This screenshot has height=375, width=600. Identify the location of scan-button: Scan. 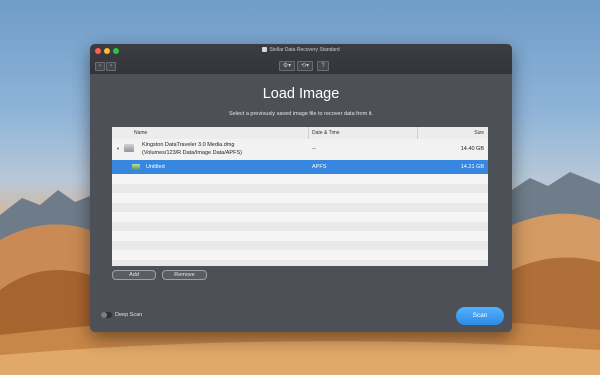
(480, 316).